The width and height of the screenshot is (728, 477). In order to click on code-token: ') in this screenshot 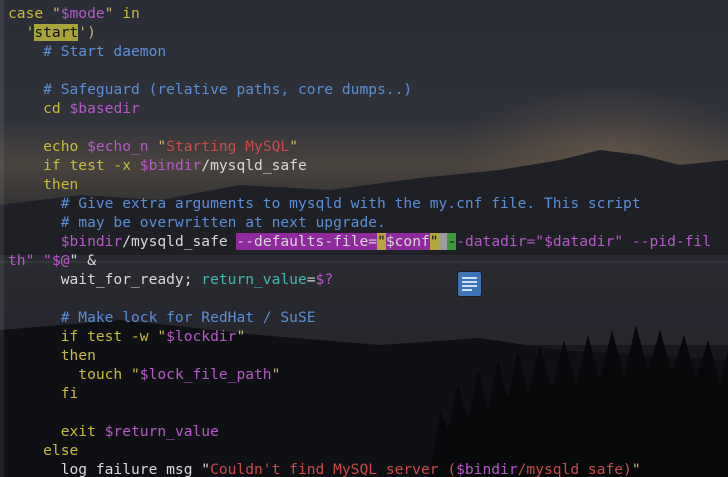, I will do `click(87, 32)`.